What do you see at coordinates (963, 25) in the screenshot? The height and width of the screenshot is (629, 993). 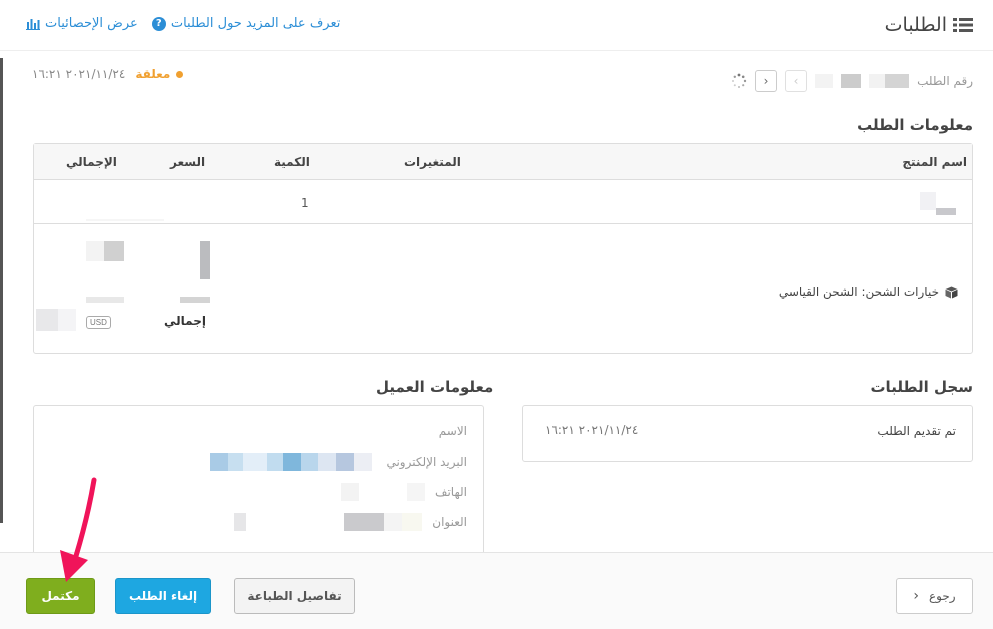 I see `list-menu-icon` at bounding box center [963, 25].